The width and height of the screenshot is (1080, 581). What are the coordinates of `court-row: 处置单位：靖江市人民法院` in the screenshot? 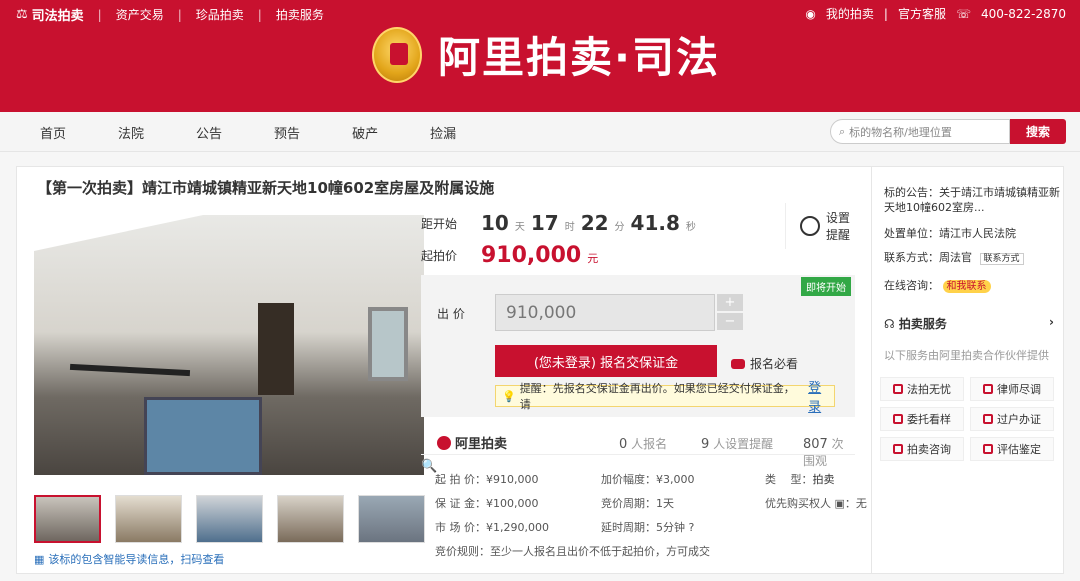 It's located at (950, 233).